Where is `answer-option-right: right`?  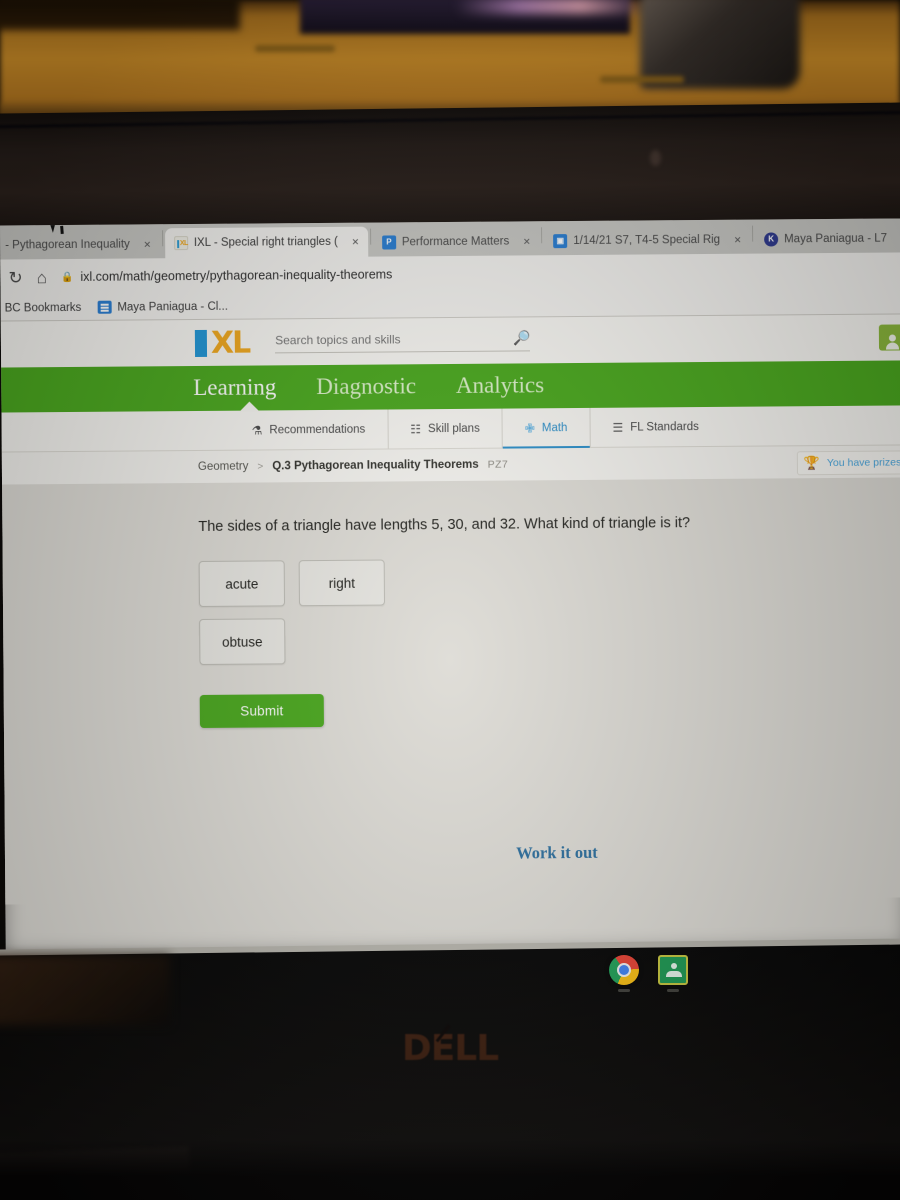
answer-option-right: right is located at coordinates (342, 583).